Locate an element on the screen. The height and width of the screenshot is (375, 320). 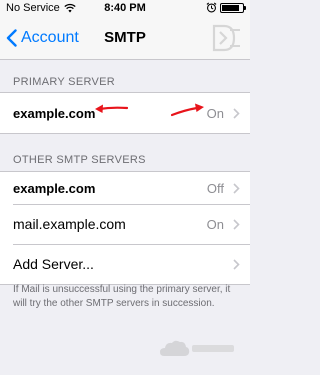
cloud-logo-icon is located at coordinates (197, 348).